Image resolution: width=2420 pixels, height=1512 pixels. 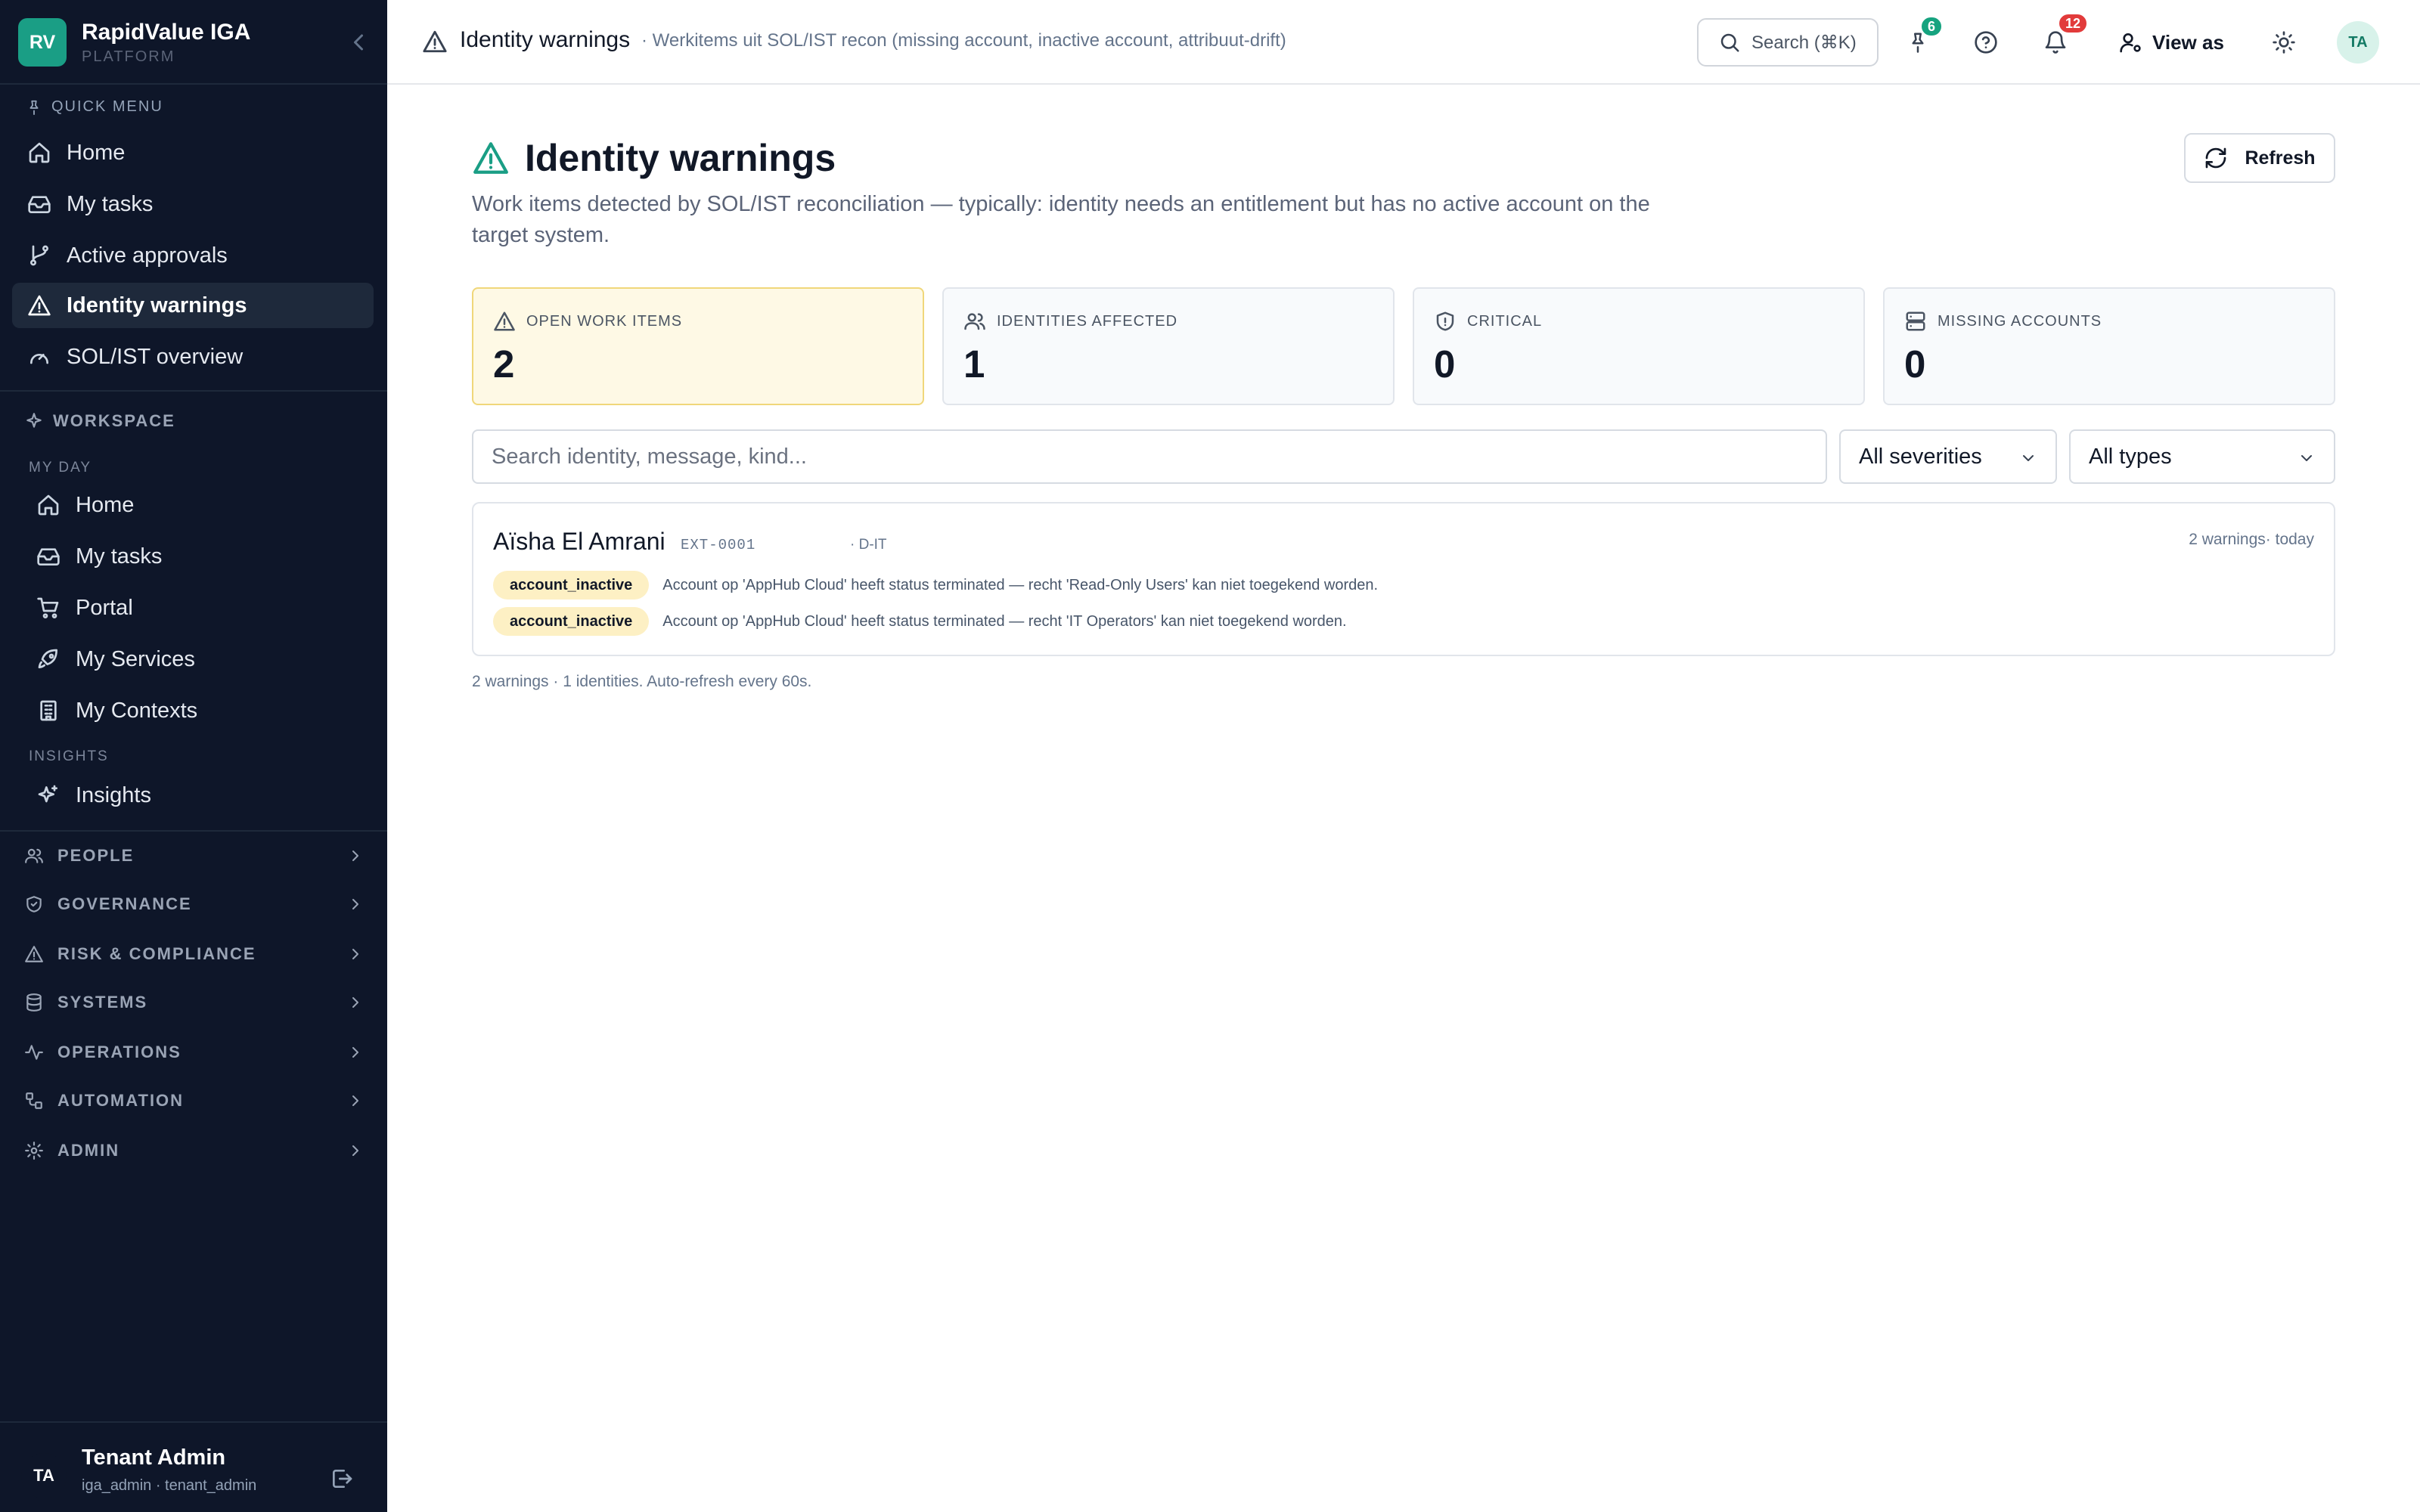 I want to click on stat-label: IDENTITIES AFFECTED, so click(x=1070, y=321).